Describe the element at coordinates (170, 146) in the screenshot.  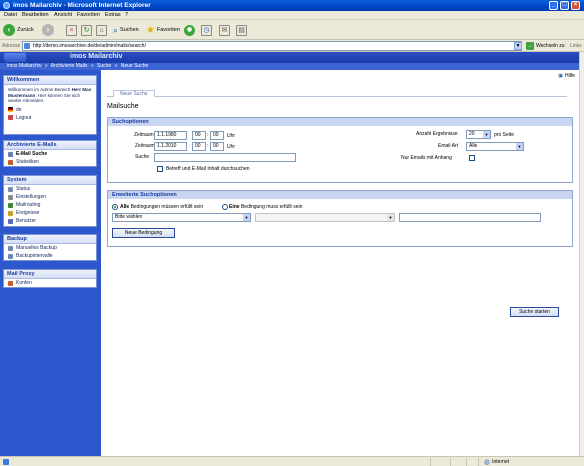
I see `to-date-input: 1.1.2010` at that location.